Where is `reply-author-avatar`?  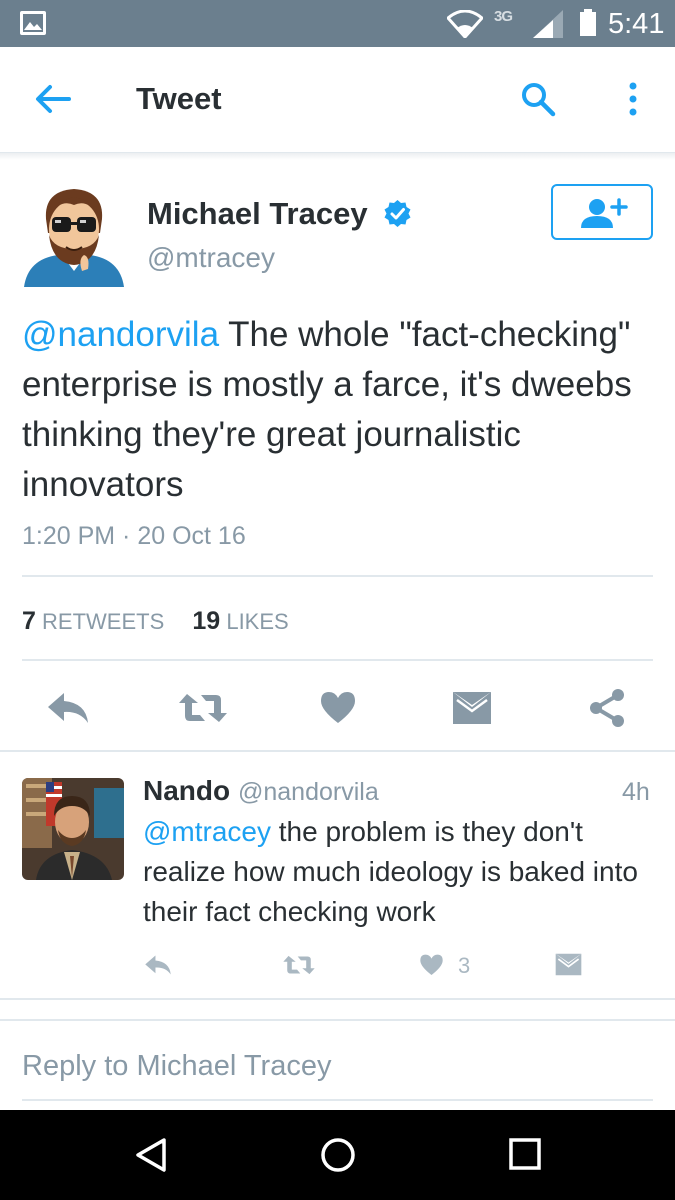 reply-author-avatar is located at coordinates (73, 829).